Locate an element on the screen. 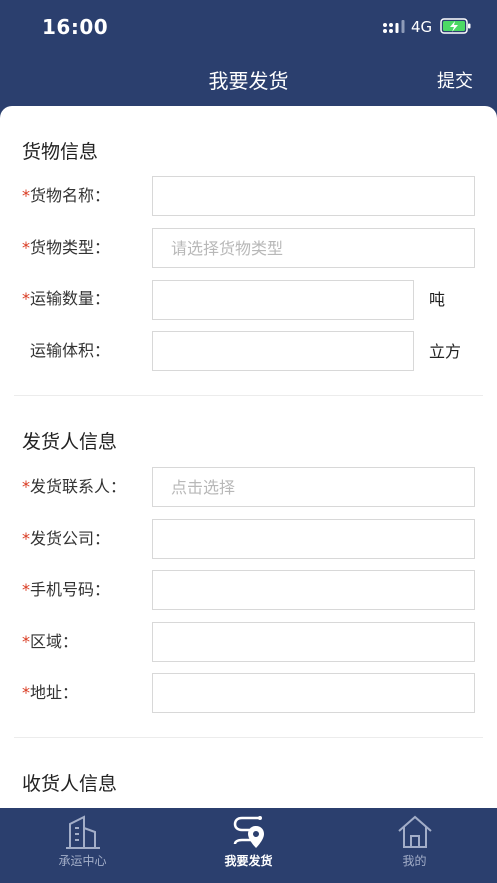 The height and width of the screenshot is (883, 497). label-text: 发货公司： is located at coordinates (70, 538).